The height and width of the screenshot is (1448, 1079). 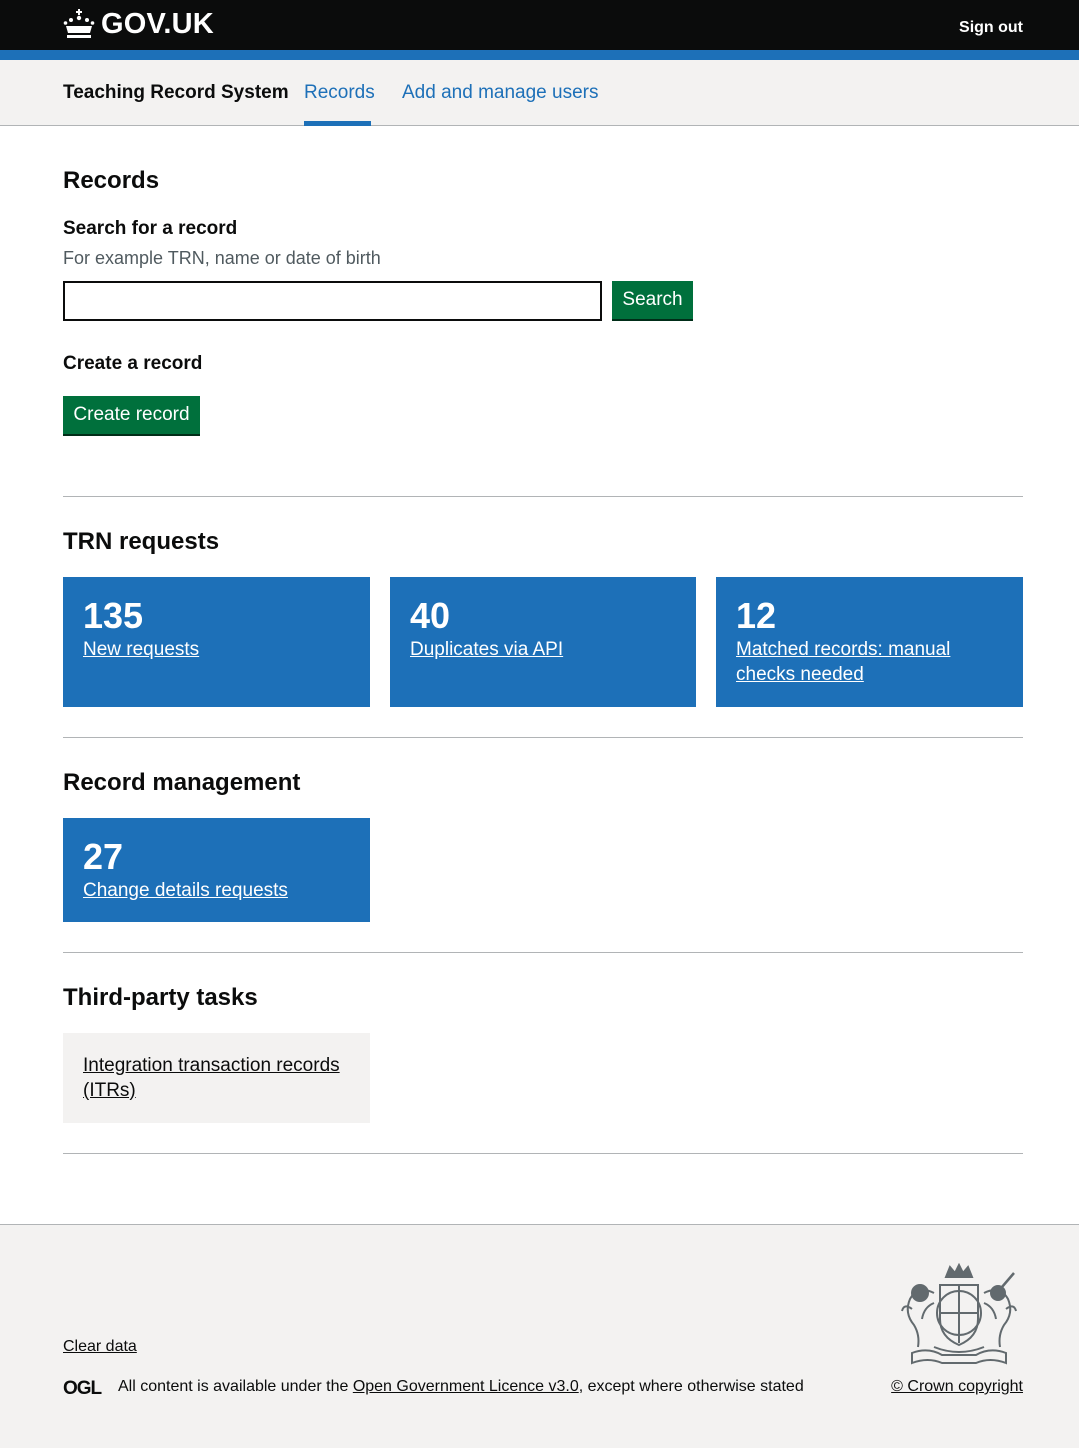 What do you see at coordinates (543, 649) in the screenshot?
I see `duplicates-via-api-link: Duplicates via API` at bounding box center [543, 649].